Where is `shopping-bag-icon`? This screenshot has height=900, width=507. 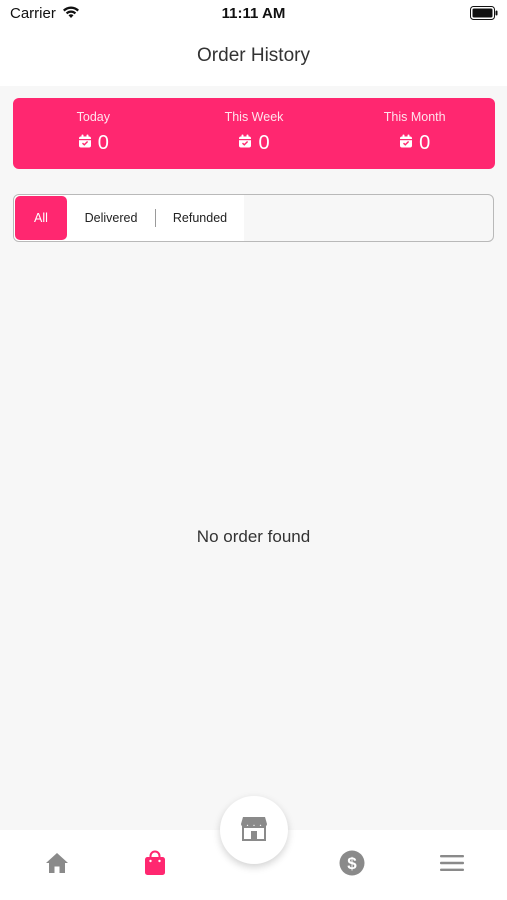
shopping-bag-icon is located at coordinates (155, 865).